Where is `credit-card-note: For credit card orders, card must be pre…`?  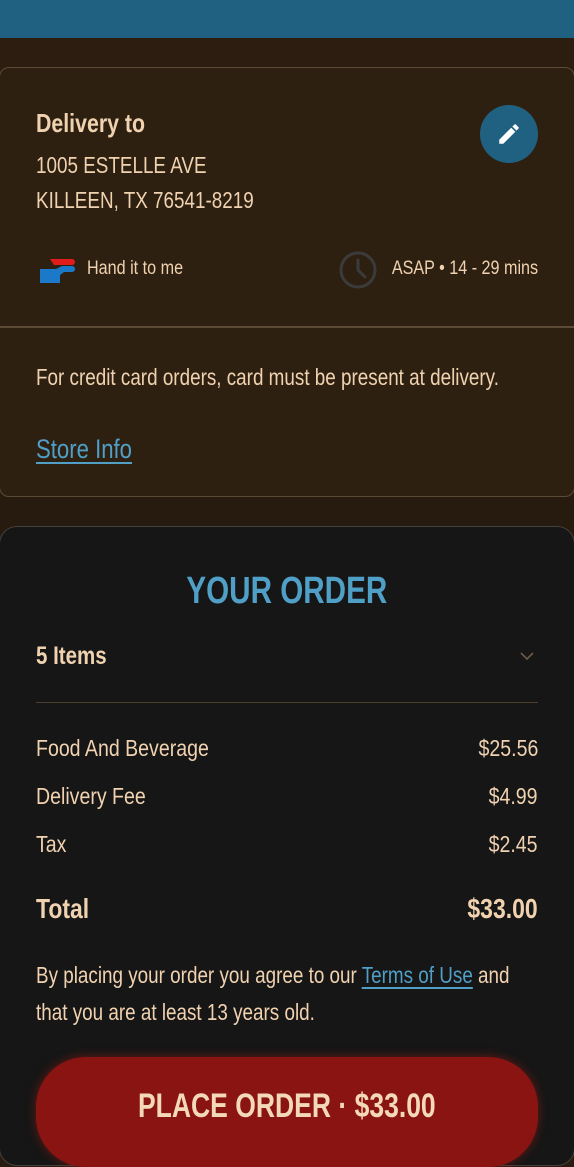
credit-card-note: For credit card orders, card must be pre… is located at coordinates (267, 377).